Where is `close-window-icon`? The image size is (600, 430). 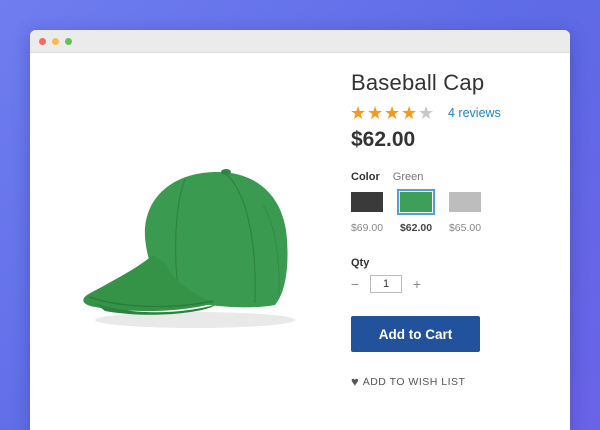 close-window-icon is located at coordinates (42, 41).